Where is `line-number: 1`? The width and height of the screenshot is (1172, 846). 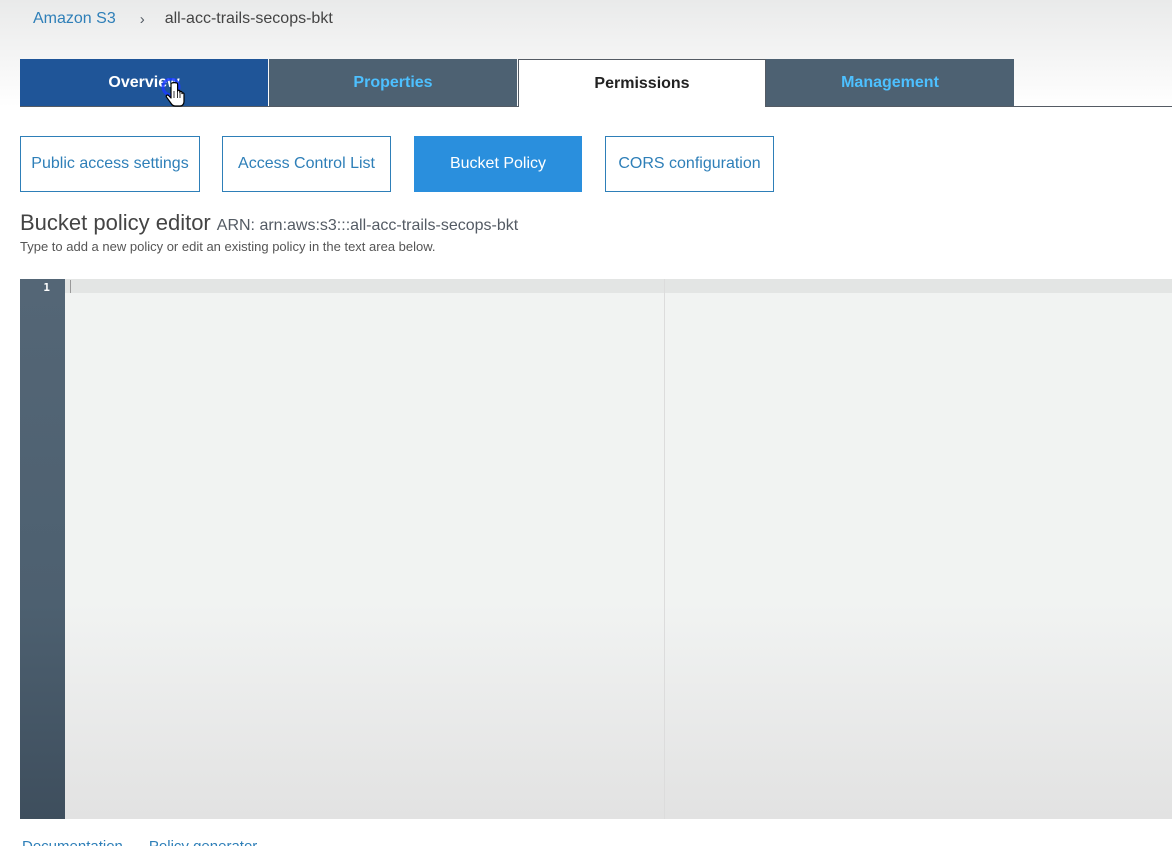 line-number: 1 is located at coordinates (46, 287).